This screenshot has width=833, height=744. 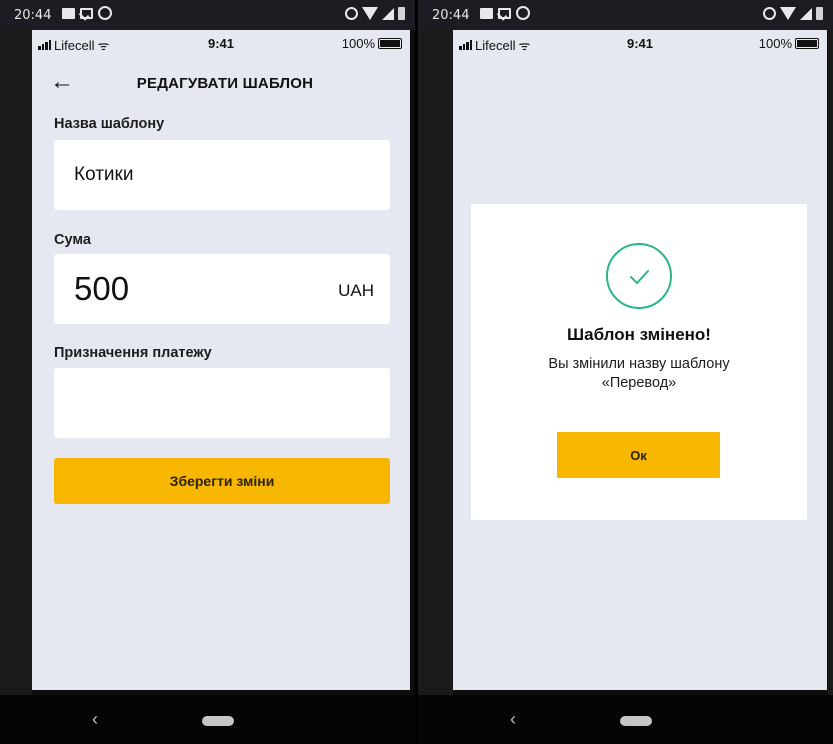 I want to click on amount-field: 500 UAH, so click(x=222, y=289).